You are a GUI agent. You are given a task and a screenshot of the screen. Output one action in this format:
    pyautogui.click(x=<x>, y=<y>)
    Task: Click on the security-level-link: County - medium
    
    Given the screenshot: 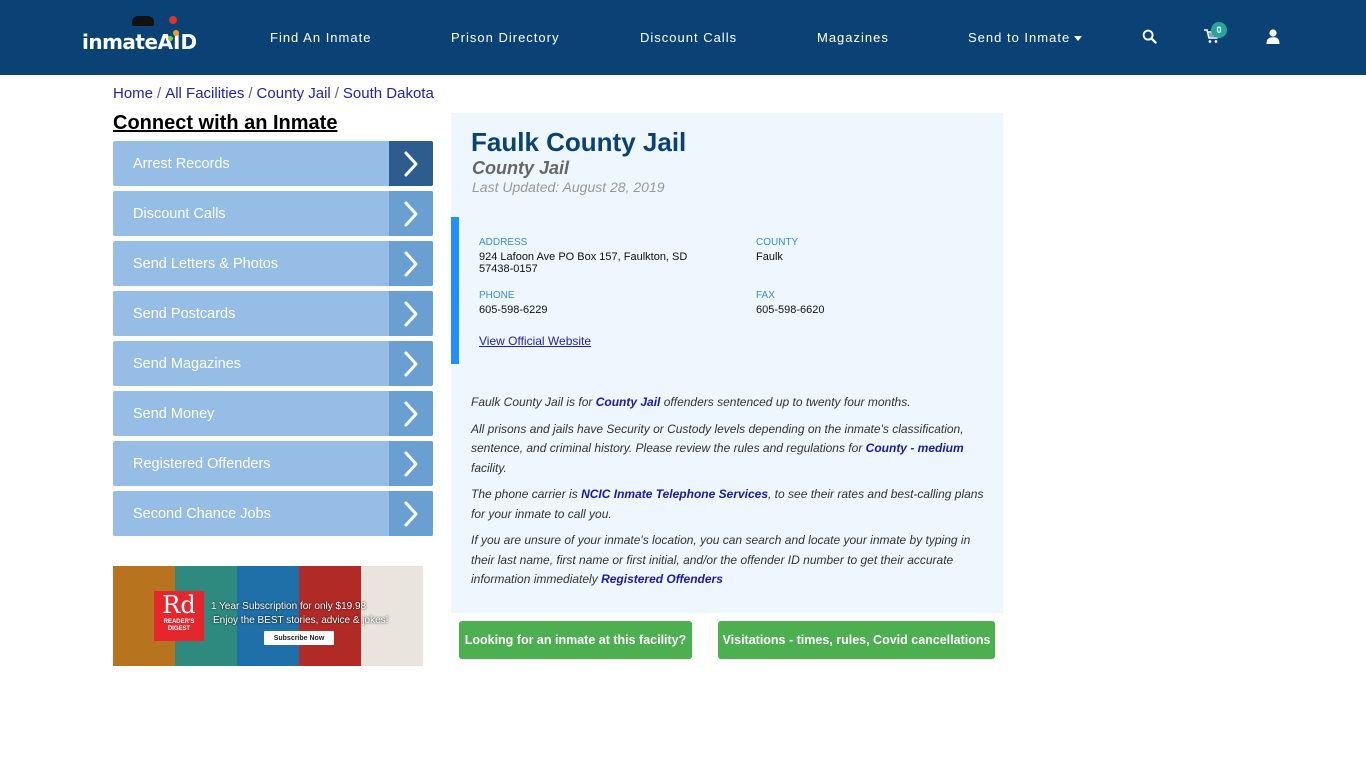 What is the action you would take?
    pyautogui.click(x=915, y=448)
    